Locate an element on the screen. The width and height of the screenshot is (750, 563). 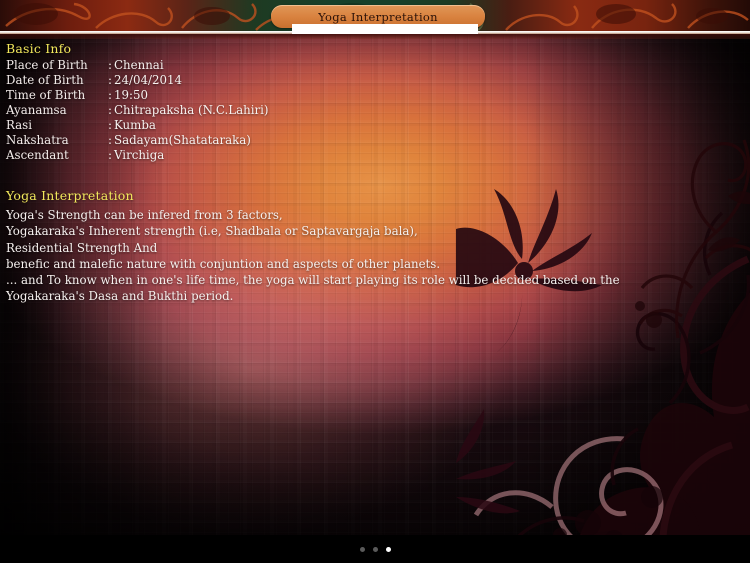
info-value: Virchiga is located at coordinates (139, 155).